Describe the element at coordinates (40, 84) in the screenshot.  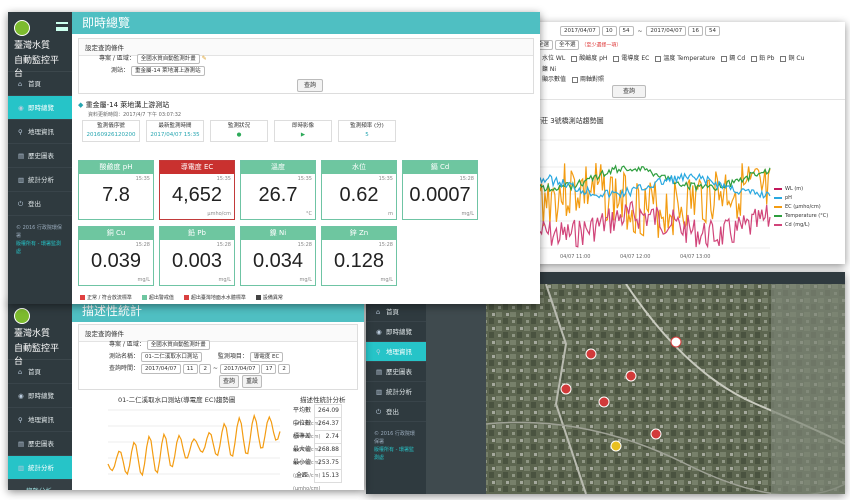
I see `sidebar-item: ⌂ 首頁` at that location.